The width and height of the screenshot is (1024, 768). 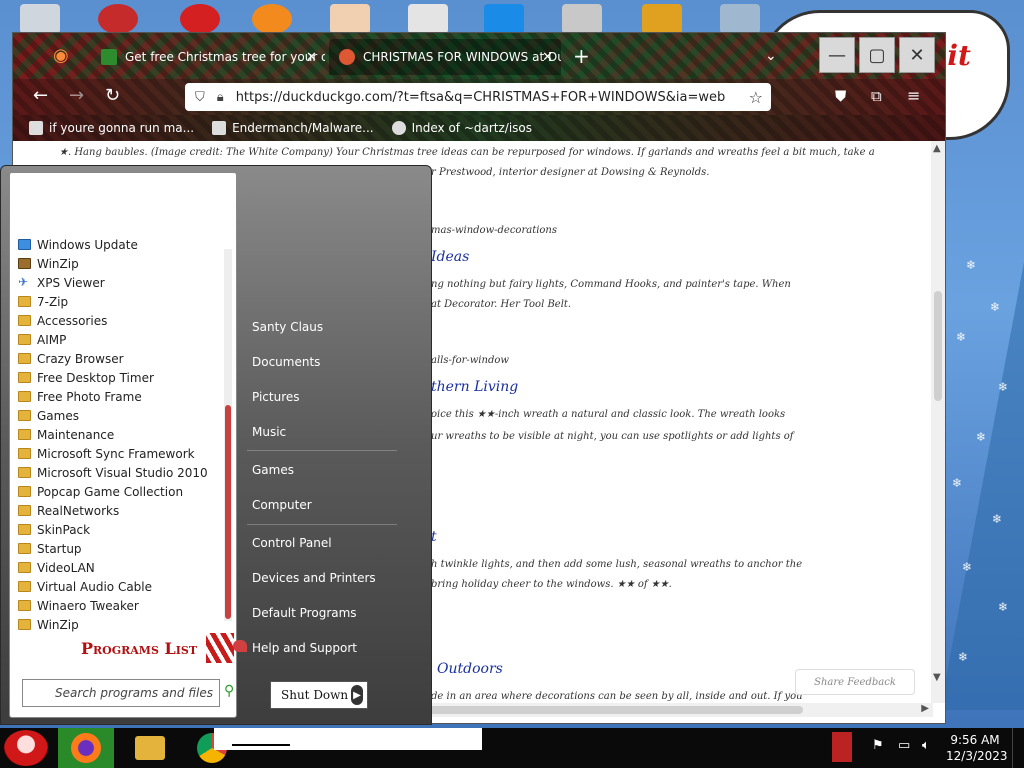 I want to click on menu-item-documents: Documents, so click(x=286, y=362).